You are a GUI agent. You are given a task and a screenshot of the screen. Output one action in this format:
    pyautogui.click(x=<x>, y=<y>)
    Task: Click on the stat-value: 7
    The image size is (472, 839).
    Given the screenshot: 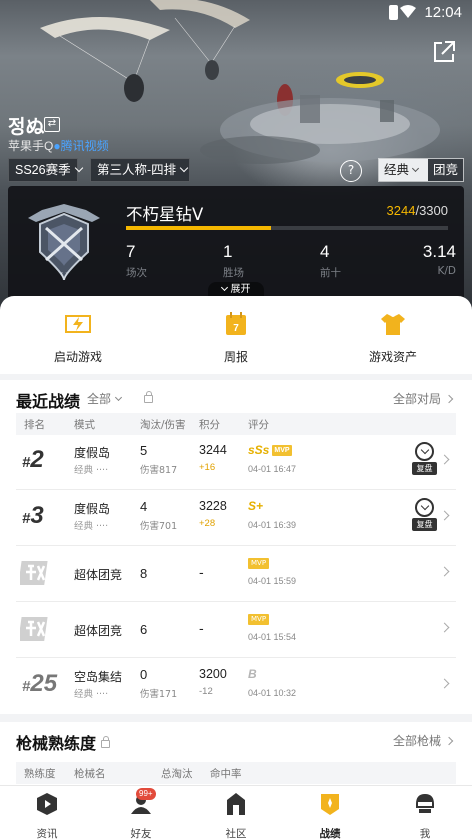 What is the action you would take?
    pyautogui.click(x=131, y=251)
    